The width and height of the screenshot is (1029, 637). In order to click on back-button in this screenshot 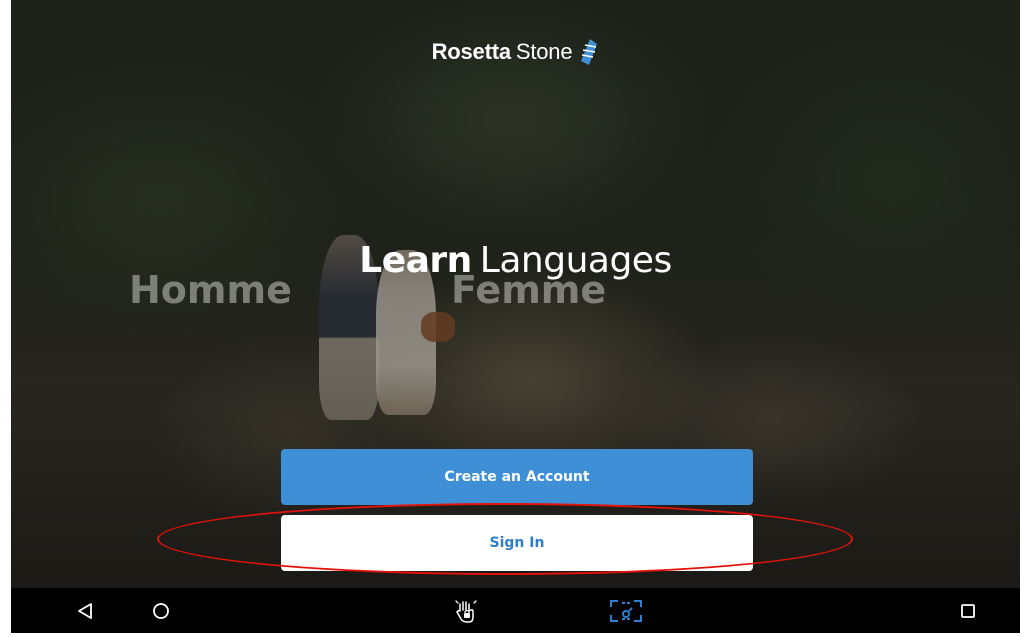, I will do `click(85, 610)`.